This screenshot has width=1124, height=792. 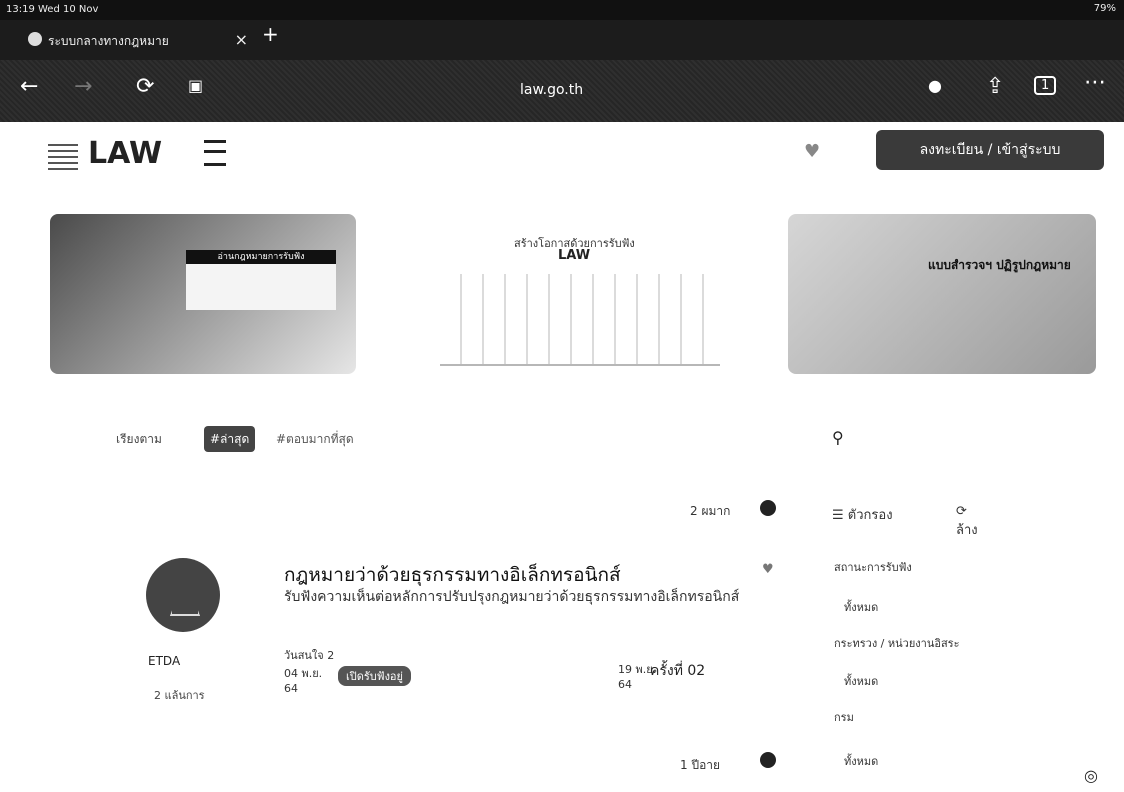 What do you see at coordinates (768, 508) in the screenshot?
I see `check-icon` at bounding box center [768, 508].